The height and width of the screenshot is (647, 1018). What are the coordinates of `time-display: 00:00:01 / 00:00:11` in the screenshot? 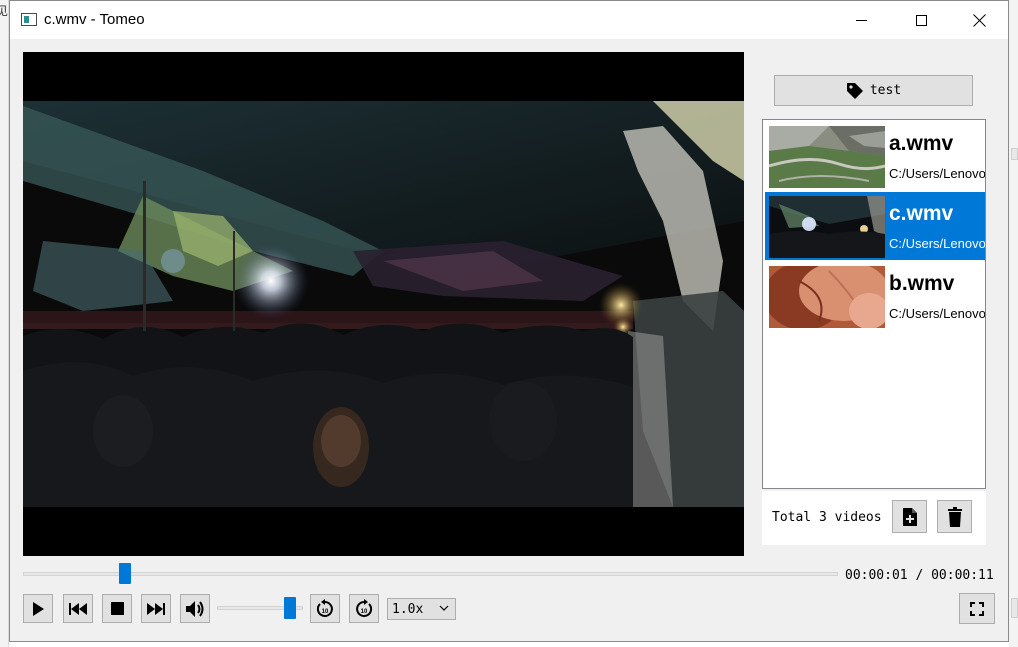 It's located at (919, 575).